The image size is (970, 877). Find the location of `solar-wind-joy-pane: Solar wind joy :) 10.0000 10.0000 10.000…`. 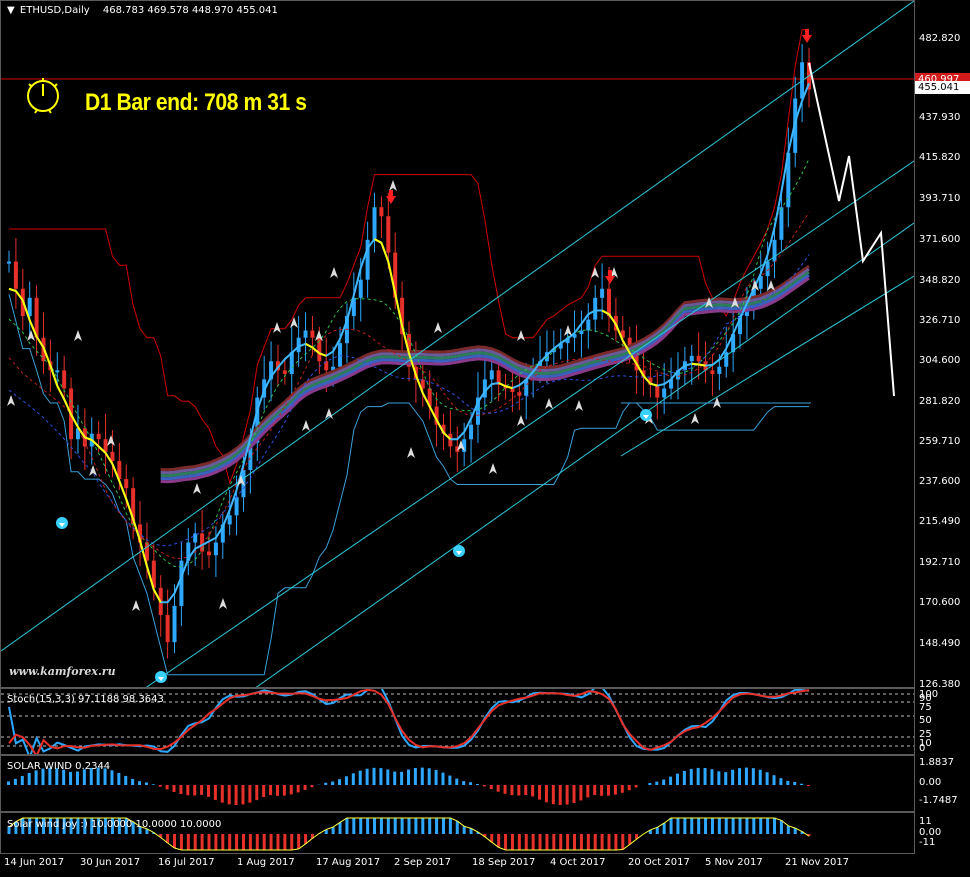

solar-wind-joy-pane: Solar wind joy :) 10.0000 10.0000 10.000… is located at coordinates (457, 833).